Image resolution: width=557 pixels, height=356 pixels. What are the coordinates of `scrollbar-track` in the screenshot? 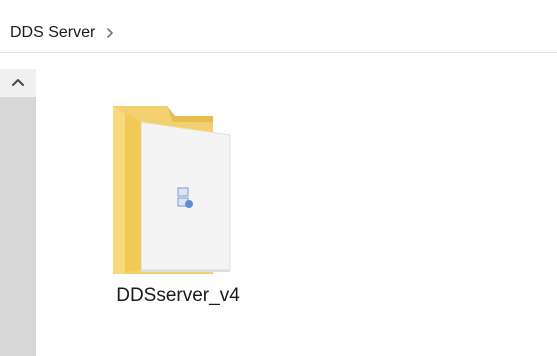 It's located at (18, 226).